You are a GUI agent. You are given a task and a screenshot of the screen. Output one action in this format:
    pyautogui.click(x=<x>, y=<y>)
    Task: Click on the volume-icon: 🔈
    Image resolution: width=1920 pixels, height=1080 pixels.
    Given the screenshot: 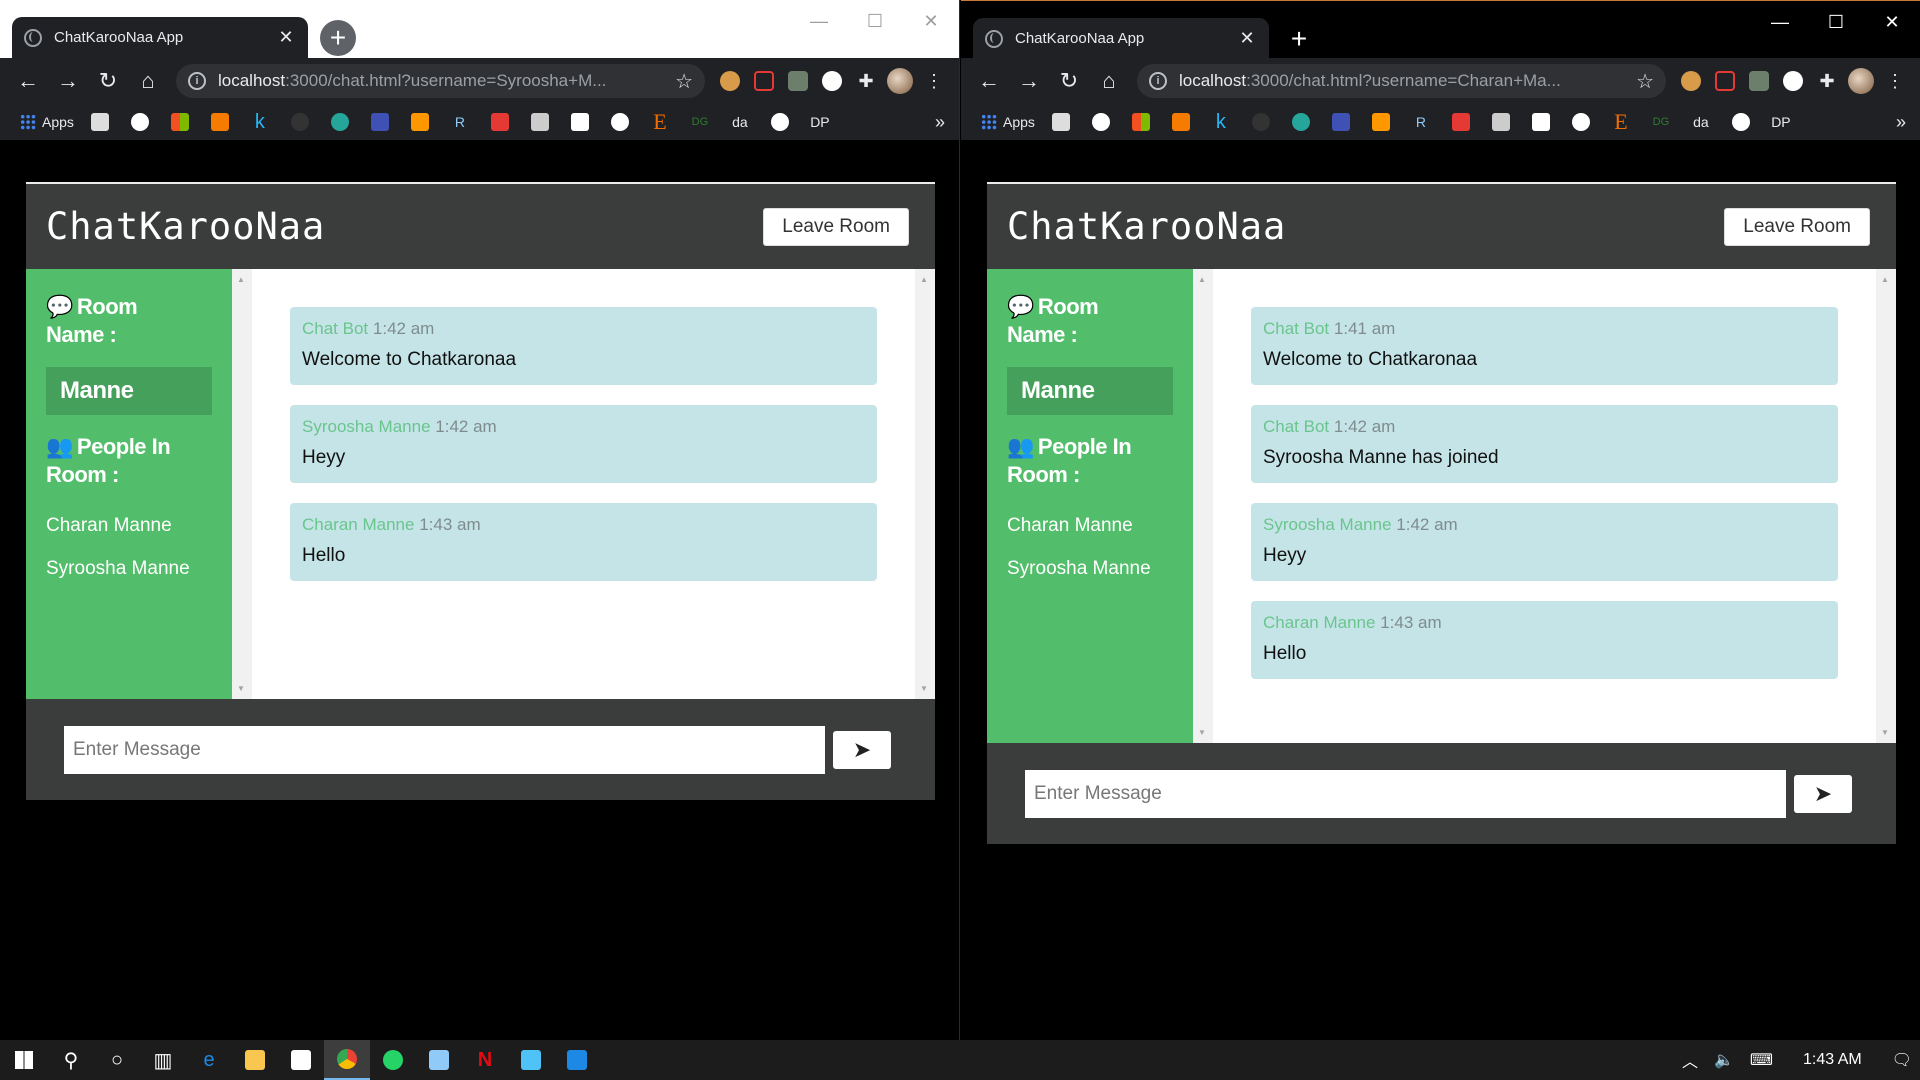 What is the action you would take?
    pyautogui.click(x=1724, y=1060)
    